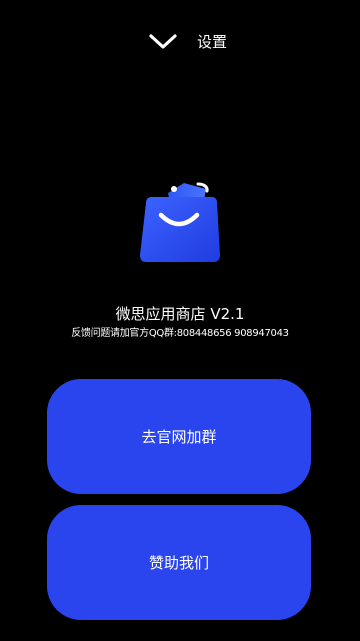  What do you see at coordinates (179, 562) in the screenshot?
I see `sponsor-button: 赞助我们` at bounding box center [179, 562].